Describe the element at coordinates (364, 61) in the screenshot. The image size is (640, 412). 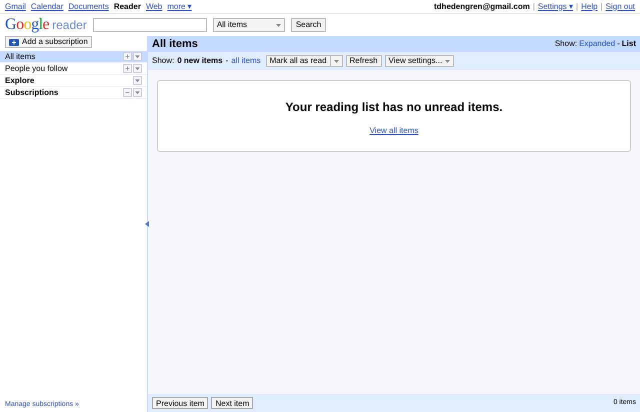
I see `toolbar-button: Refresh` at that location.